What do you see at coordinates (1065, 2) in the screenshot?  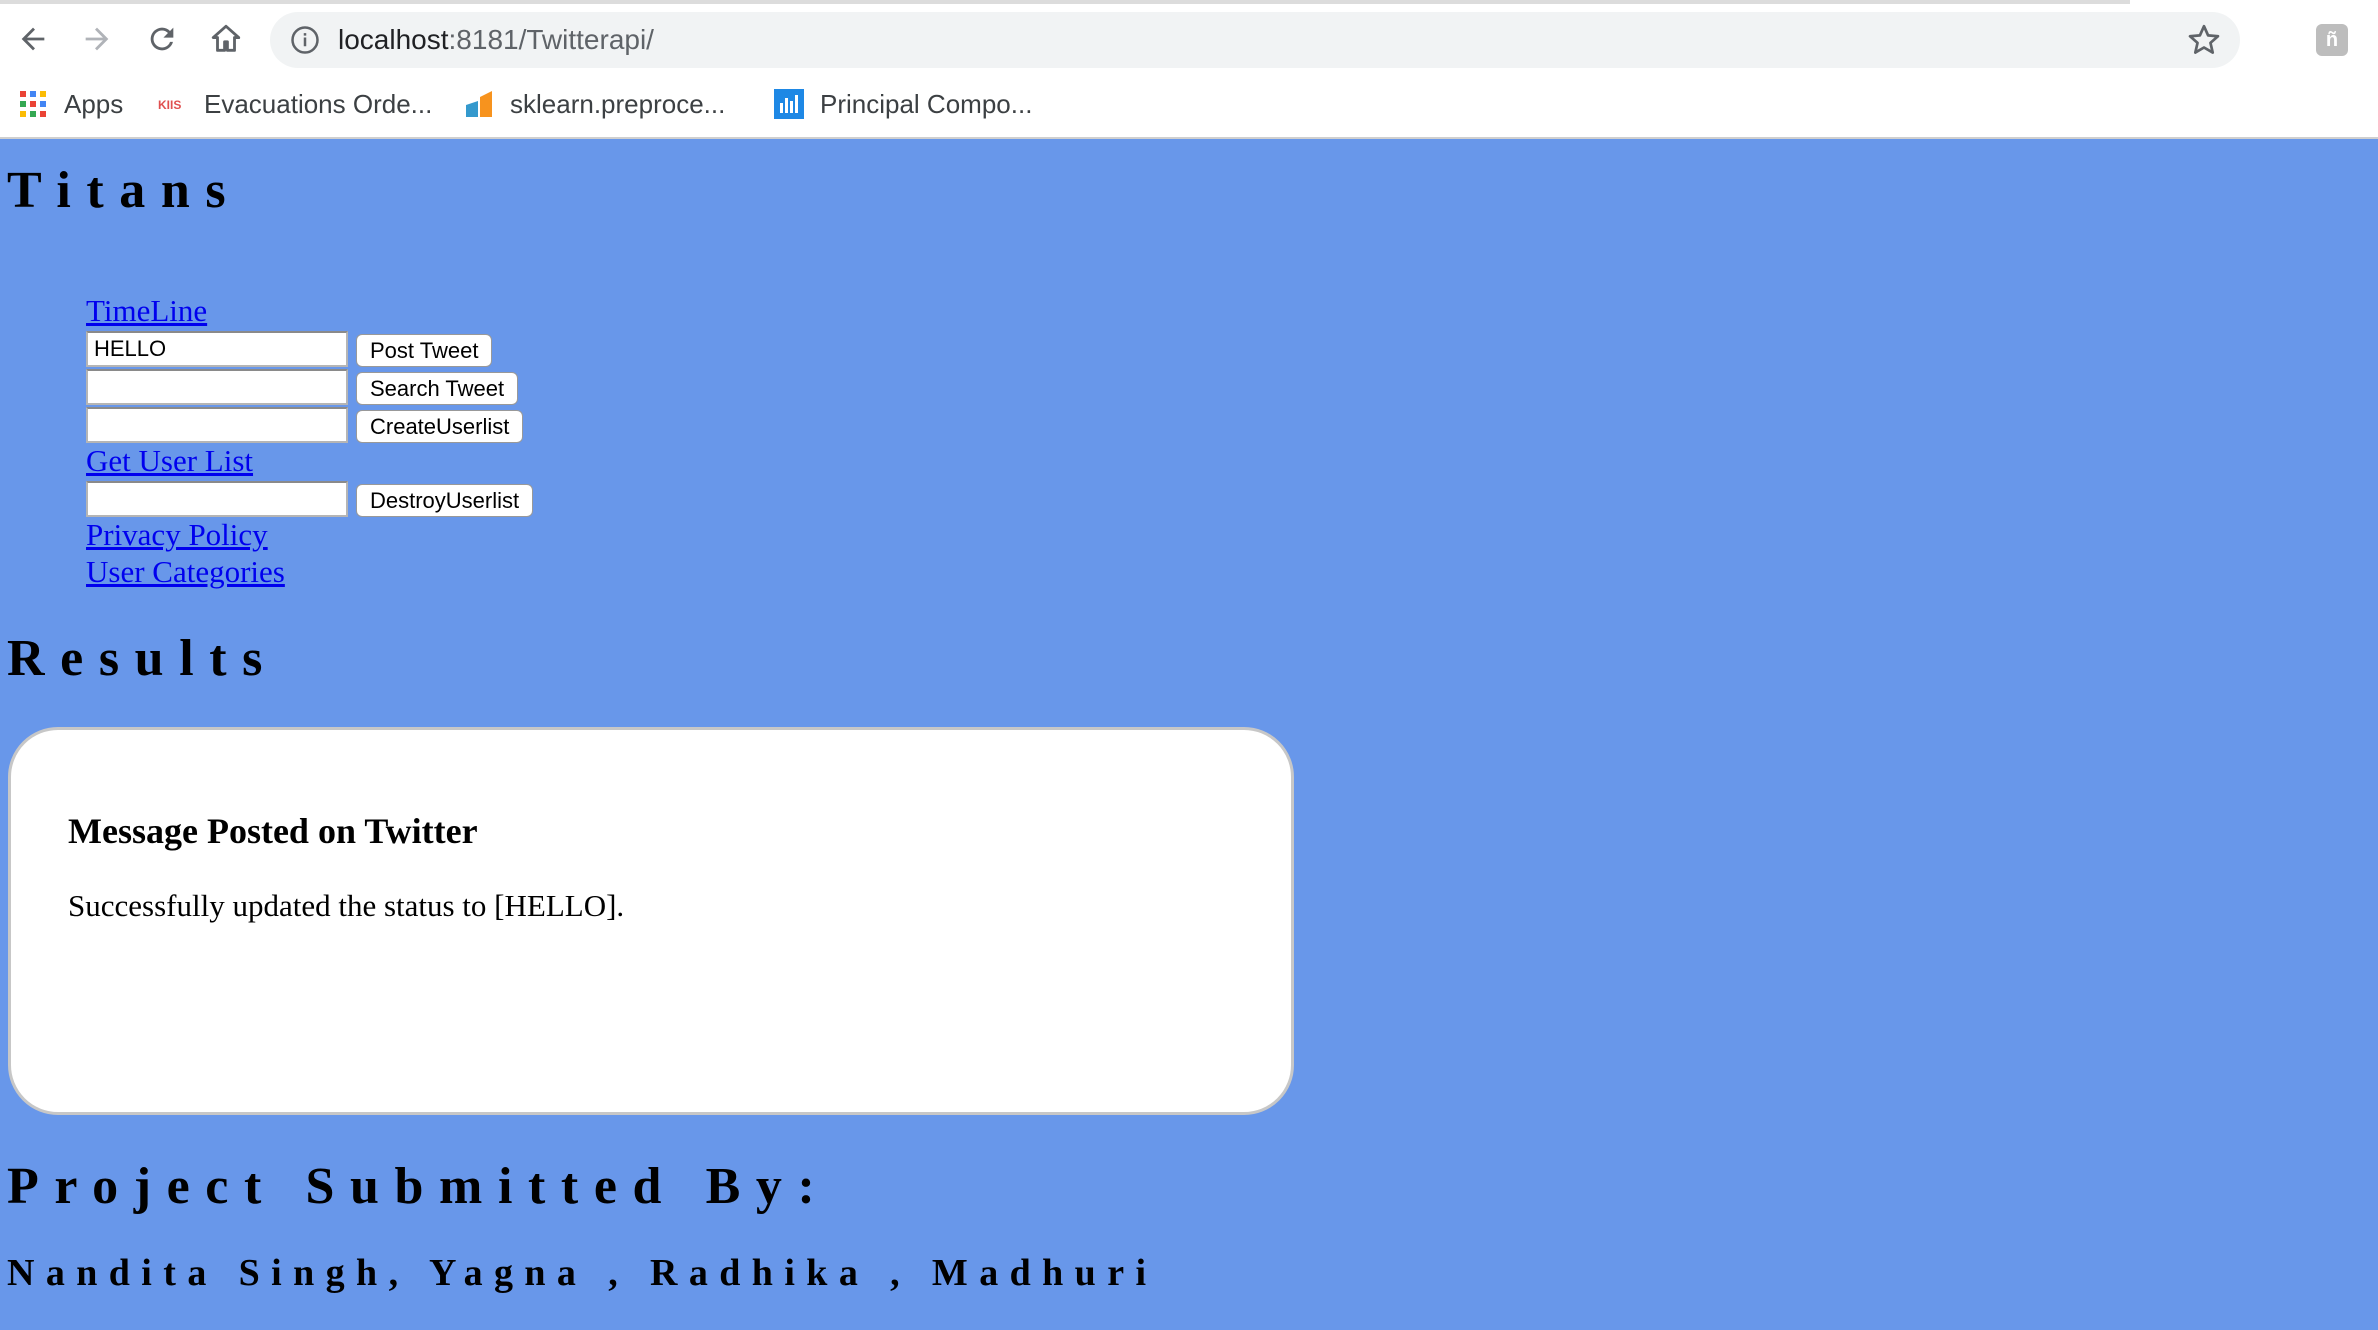 I see `page-load-progress-bar` at bounding box center [1065, 2].